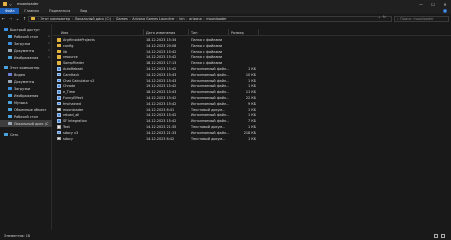 The height and width of the screenshot is (240, 451). What do you see at coordinates (161, 86) in the screenshot?
I see `file-date: 19.12.2023 15:42` at bounding box center [161, 86].